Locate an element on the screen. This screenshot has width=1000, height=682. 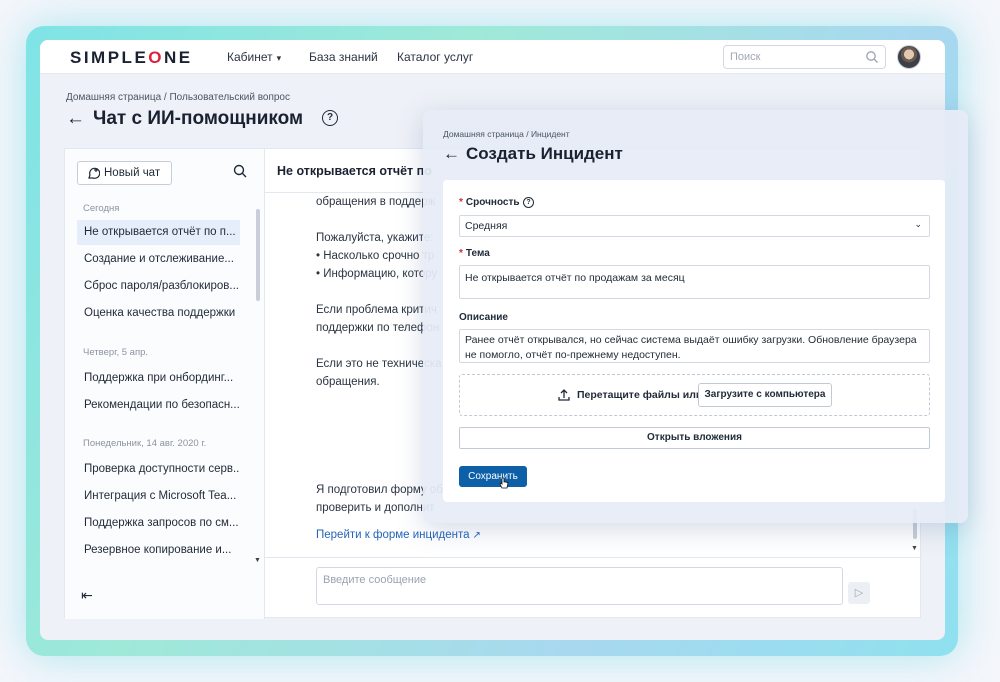
urgency-label: * Срочность is located at coordinates (489, 202).